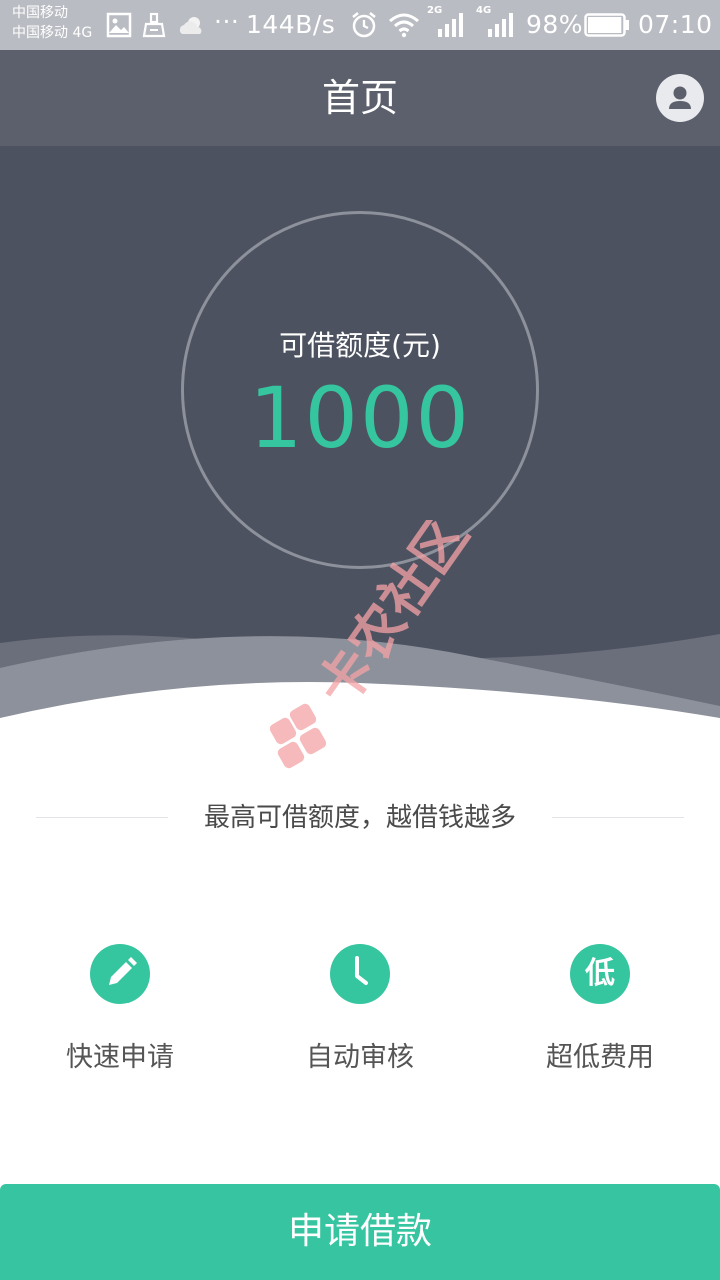 The height and width of the screenshot is (1280, 720). I want to click on tagline-text: 最高可借额度，越借钱越多, so click(359, 818).